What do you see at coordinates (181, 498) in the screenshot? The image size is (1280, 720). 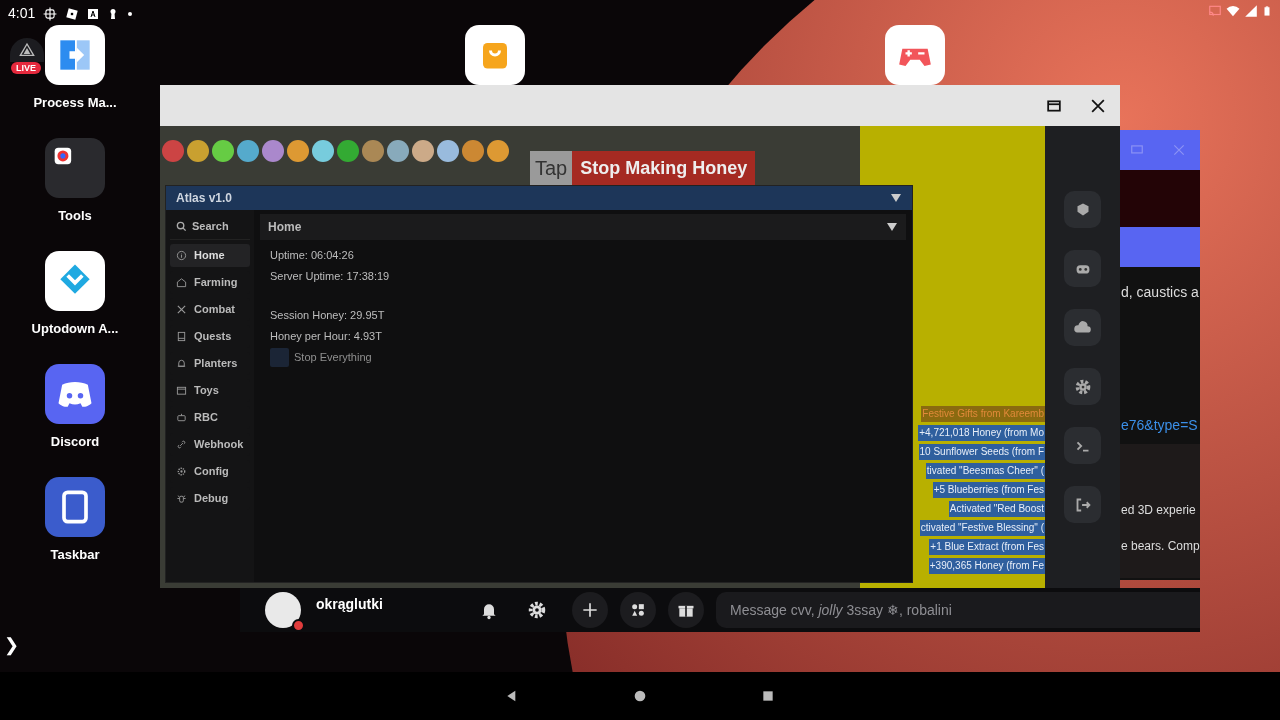 I see `bug-icon` at bounding box center [181, 498].